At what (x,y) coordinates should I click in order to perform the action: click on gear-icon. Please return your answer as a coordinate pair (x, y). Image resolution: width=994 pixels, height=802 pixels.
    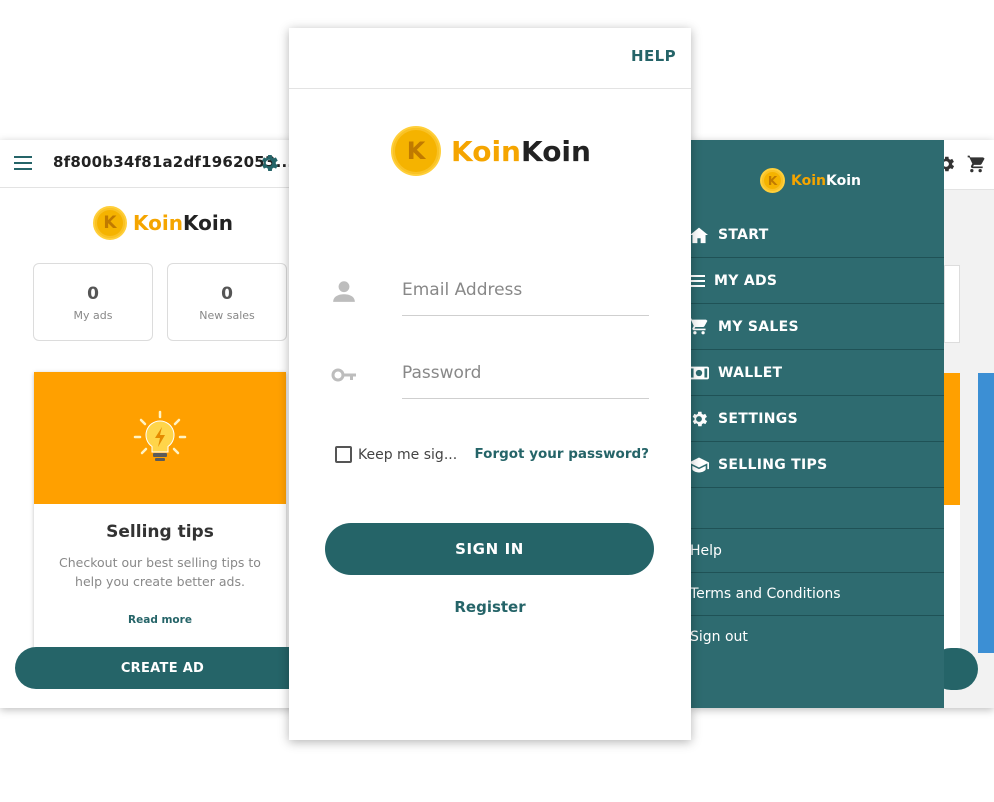
    Looking at the image, I should click on (700, 419).